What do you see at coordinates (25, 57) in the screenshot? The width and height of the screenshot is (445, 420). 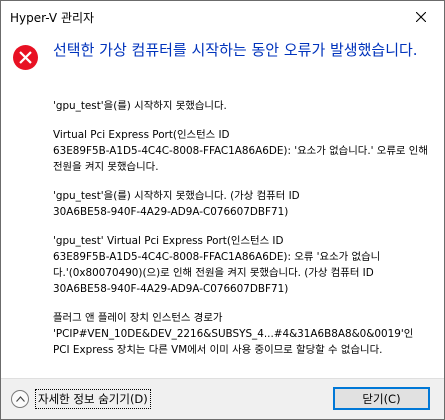 I see `error-x-circle-icon` at bounding box center [25, 57].